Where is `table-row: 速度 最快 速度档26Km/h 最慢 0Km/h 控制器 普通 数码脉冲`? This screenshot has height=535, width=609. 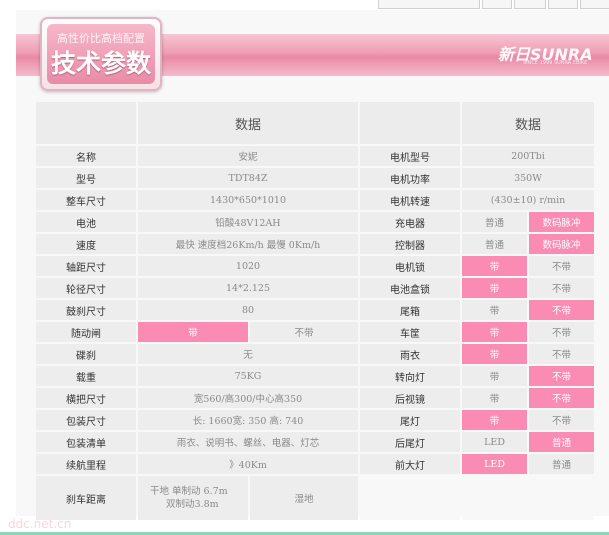
table-row: 速度 最快 速度档26Km/h 最慢 0Km/h 控制器 普通 数码脉冲 is located at coordinates (315, 244).